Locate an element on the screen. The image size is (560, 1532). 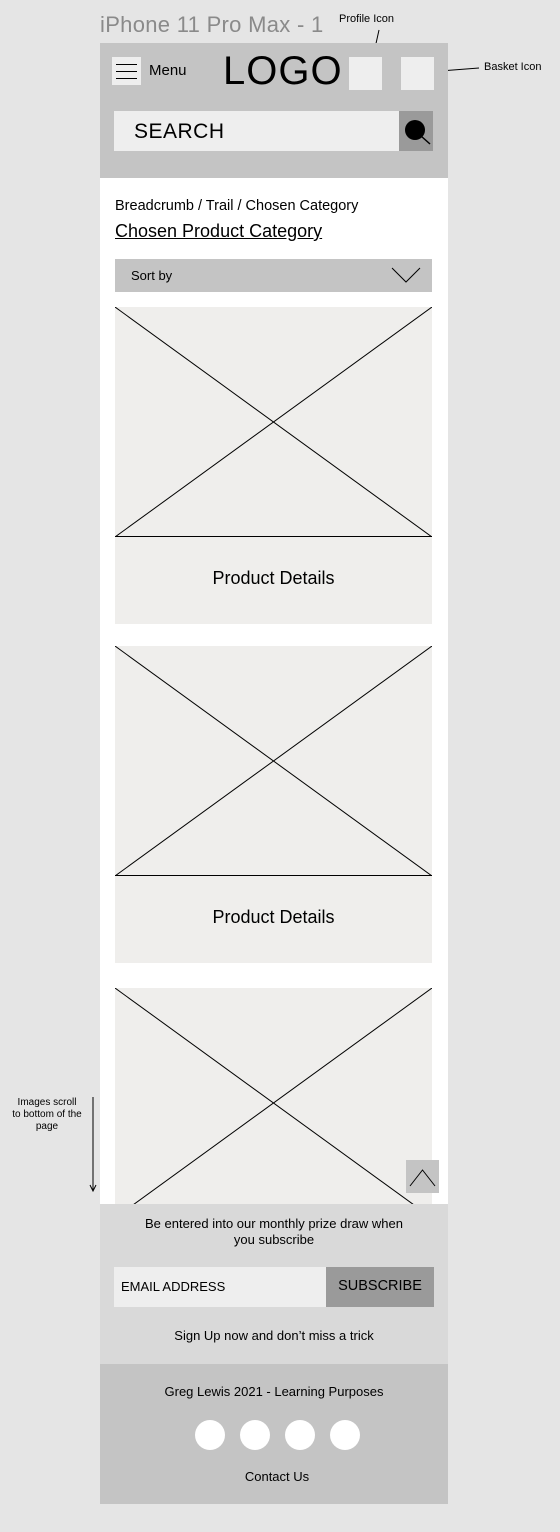
chevron-up-icon is located at coordinates (422, 1178).